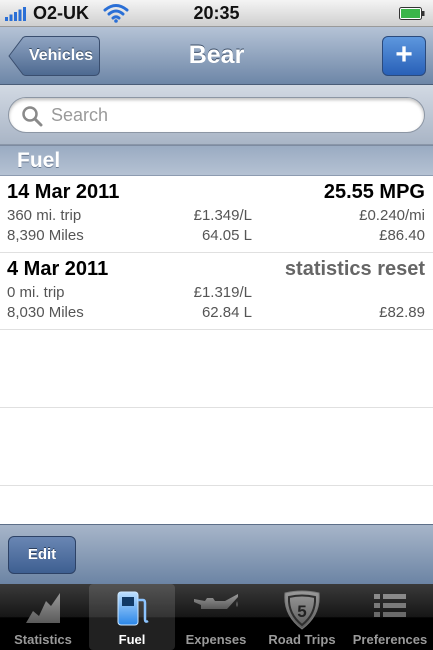  I want to click on tab-statistics: Statistics, so click(43, 617).